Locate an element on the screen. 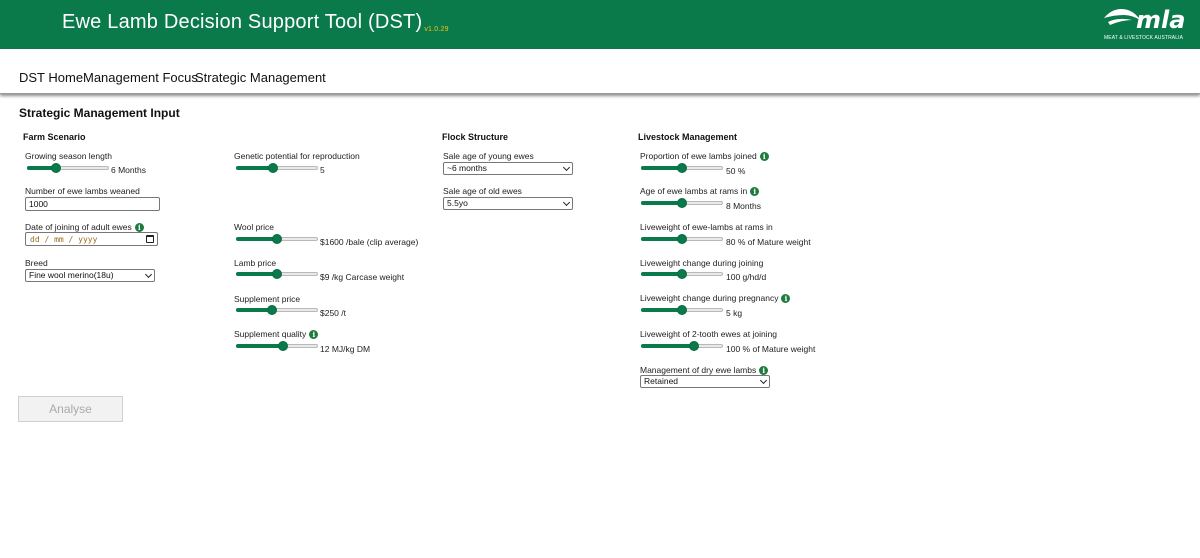 Image resolution: width=1200 pixels, height=558 pixels. supplement-quality-label: Supplement quality i is located at coordinates (276, 334).